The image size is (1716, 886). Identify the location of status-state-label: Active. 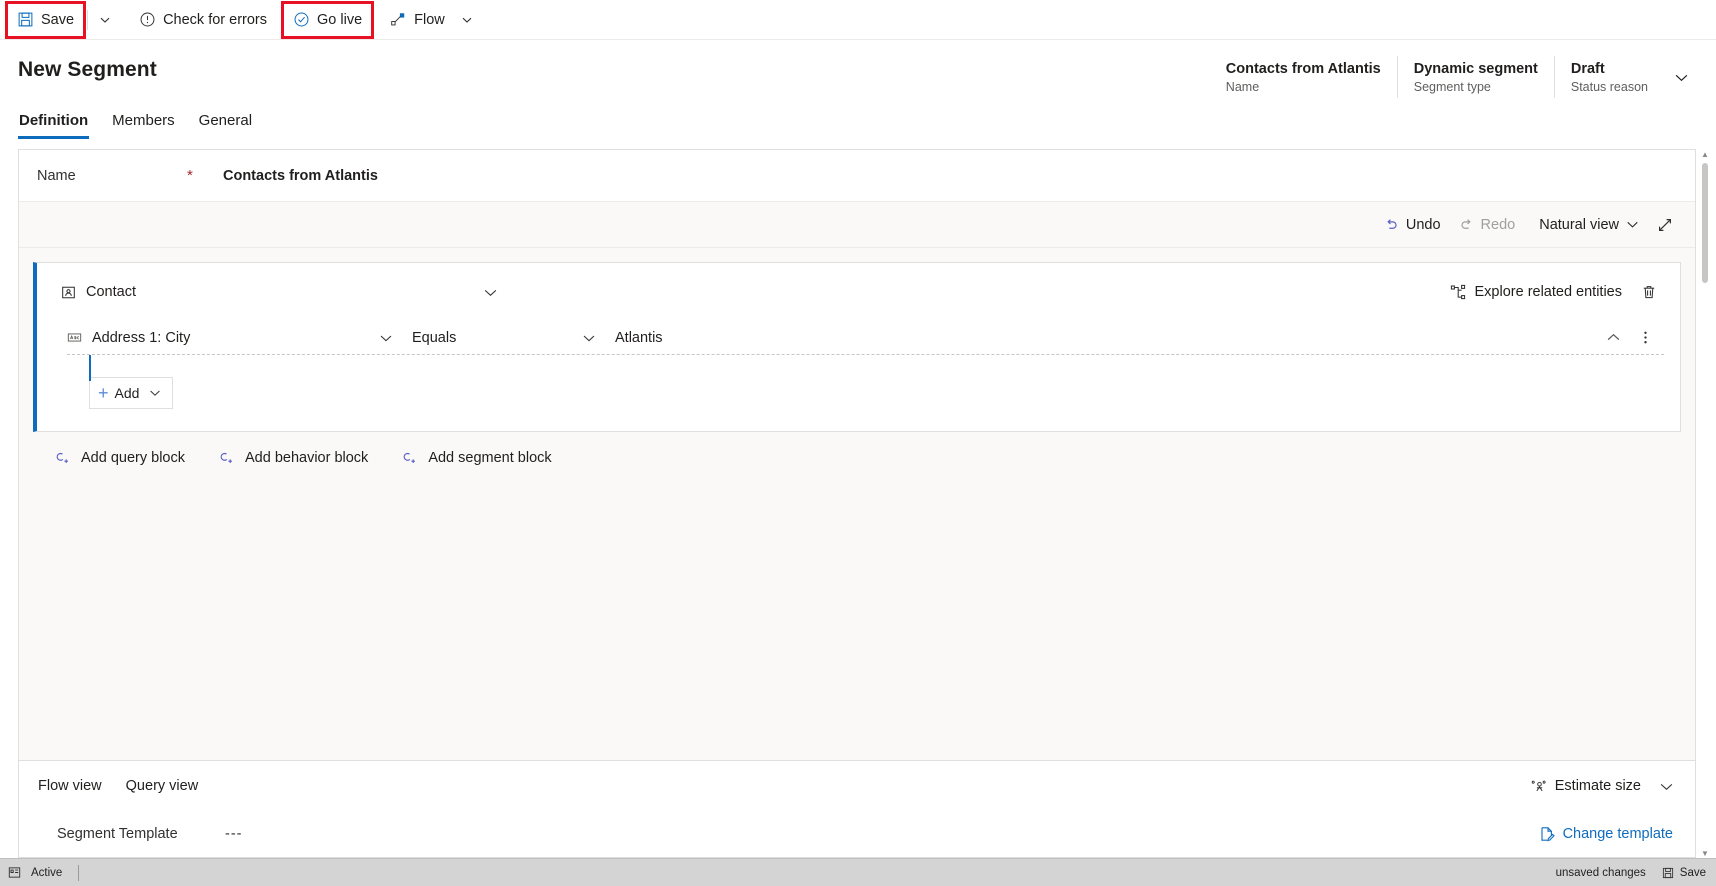
(47, 872).